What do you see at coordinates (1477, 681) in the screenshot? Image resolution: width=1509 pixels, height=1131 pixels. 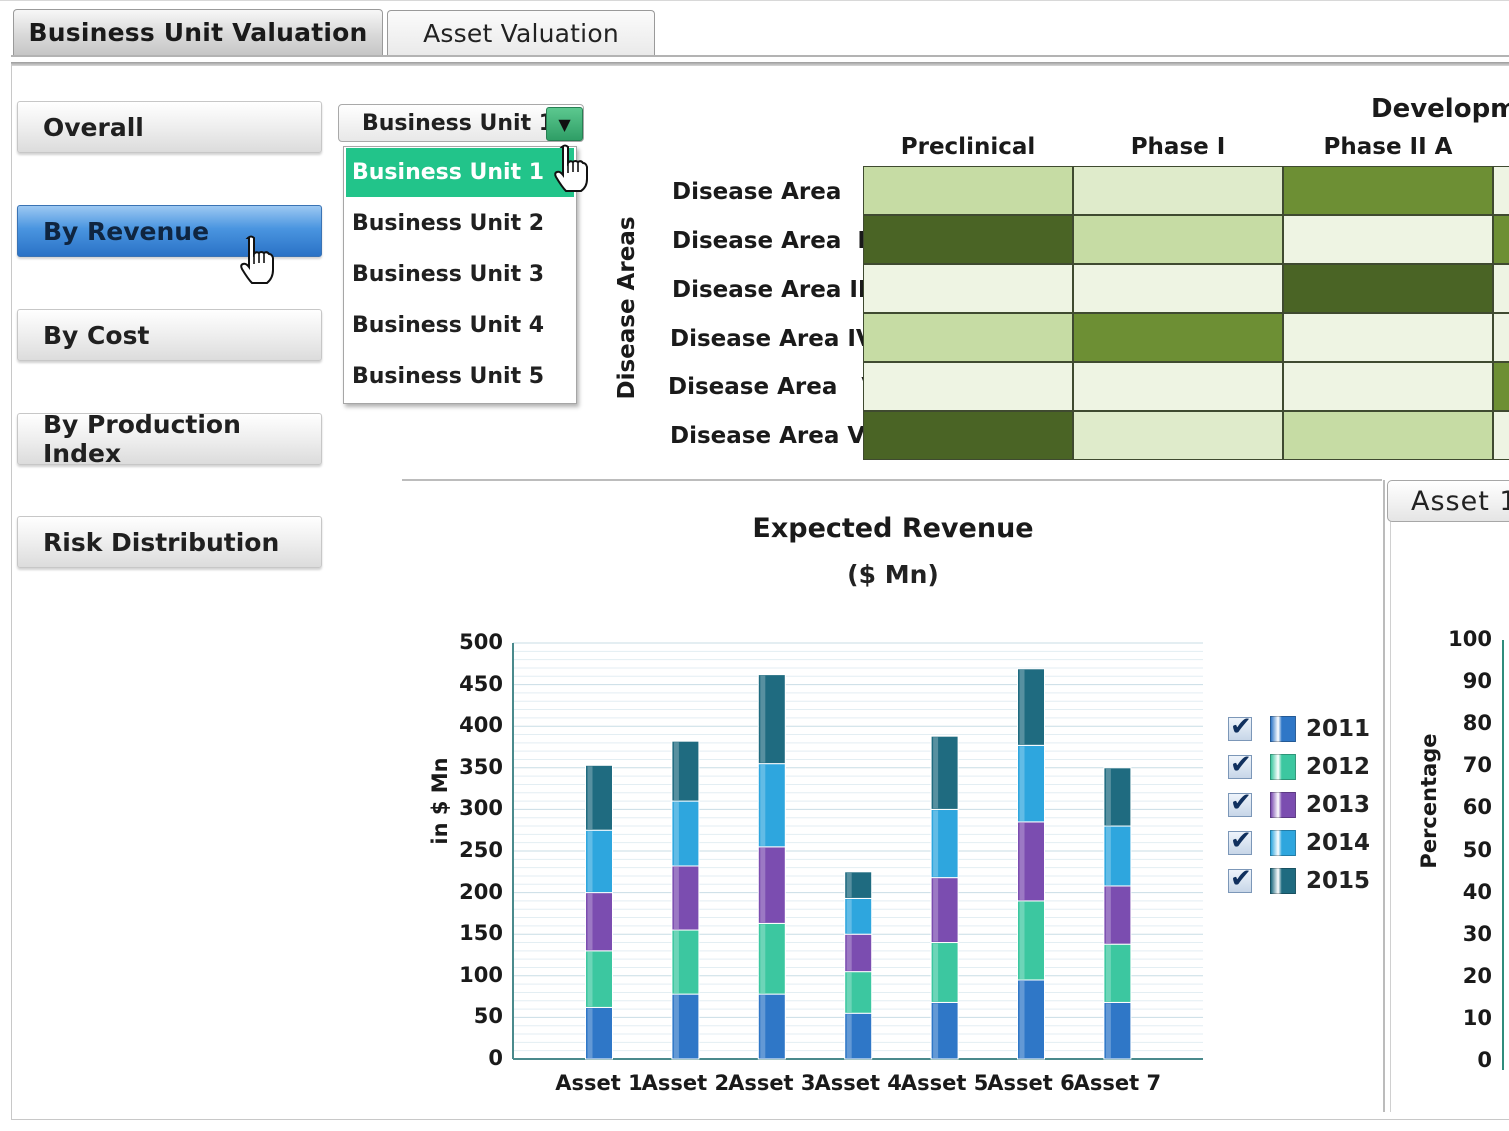 I see `percentage-tick-label: 90` at bounding box center [1477, 681].